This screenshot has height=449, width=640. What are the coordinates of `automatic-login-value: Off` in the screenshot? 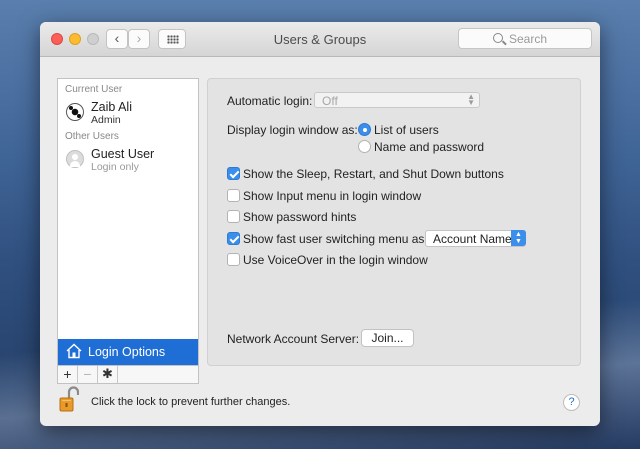 It's located at (330, 101).